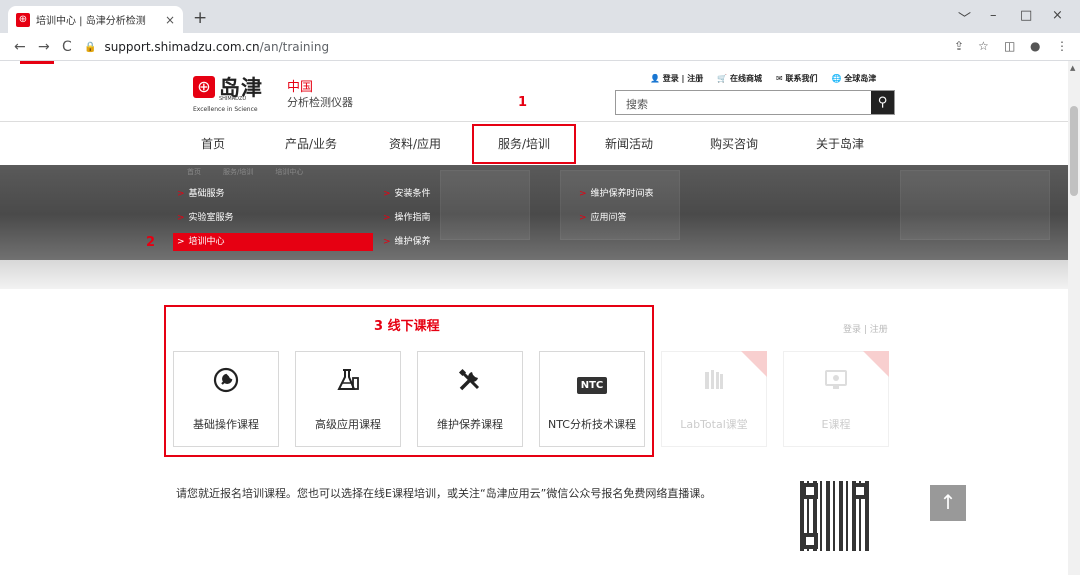 This screenshot has width=1080, height=575. Describe the element at coordinates (592, 380) in the screenshot. I see `ntc-icon: NTC` at that location.